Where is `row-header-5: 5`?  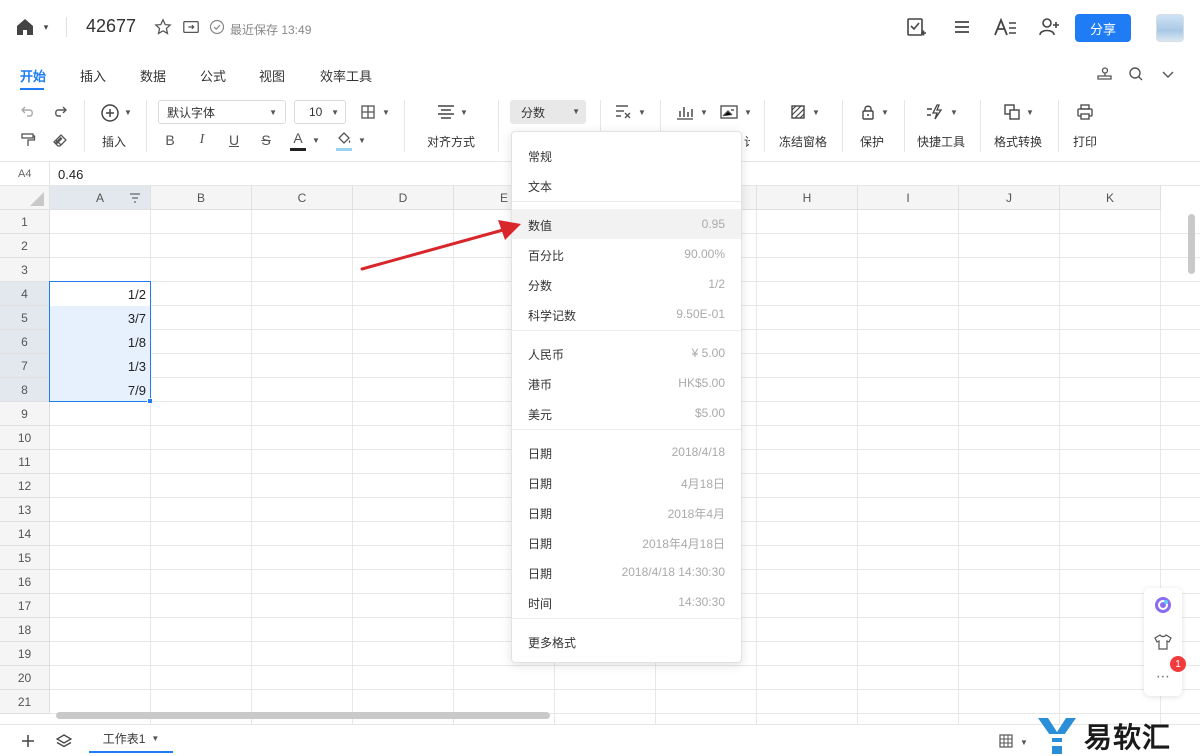
row-header-5: 5 is located at coordinates (25, 318).